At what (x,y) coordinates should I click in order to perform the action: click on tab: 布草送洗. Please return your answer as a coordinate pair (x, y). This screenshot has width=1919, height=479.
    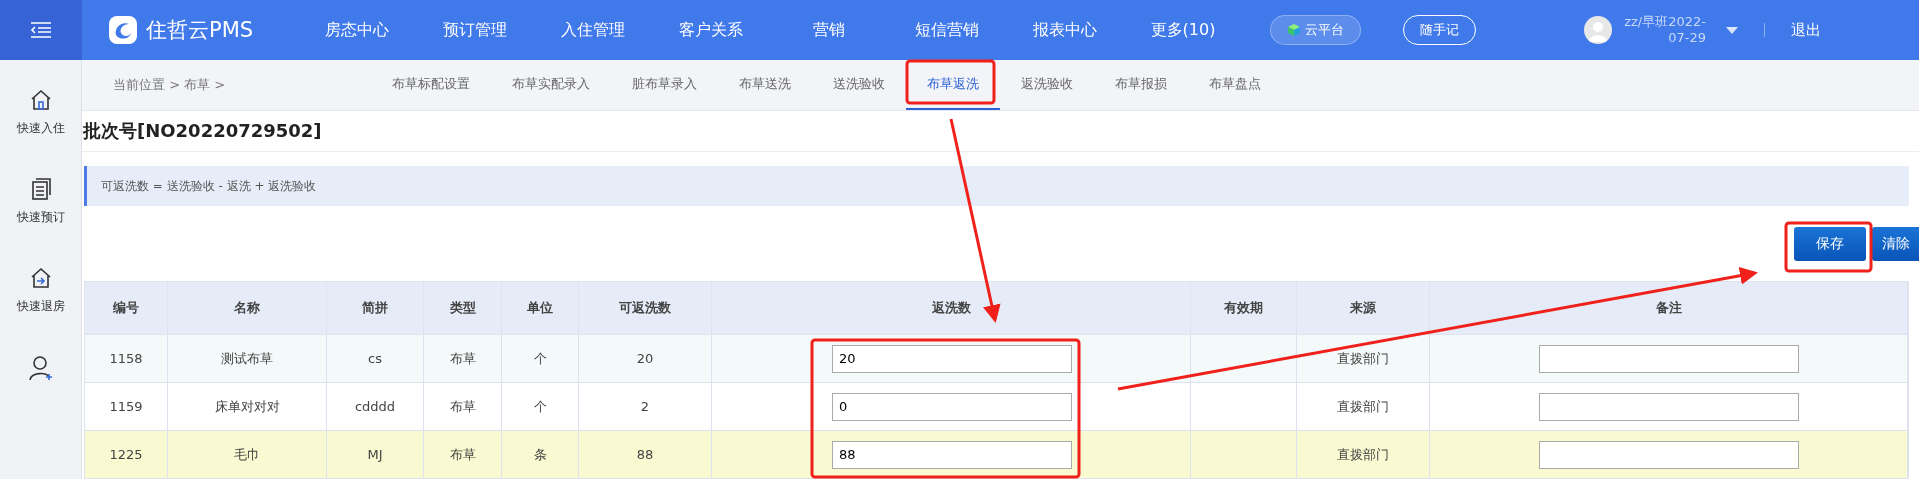
    Looking at the image, I should click on (765, 85).